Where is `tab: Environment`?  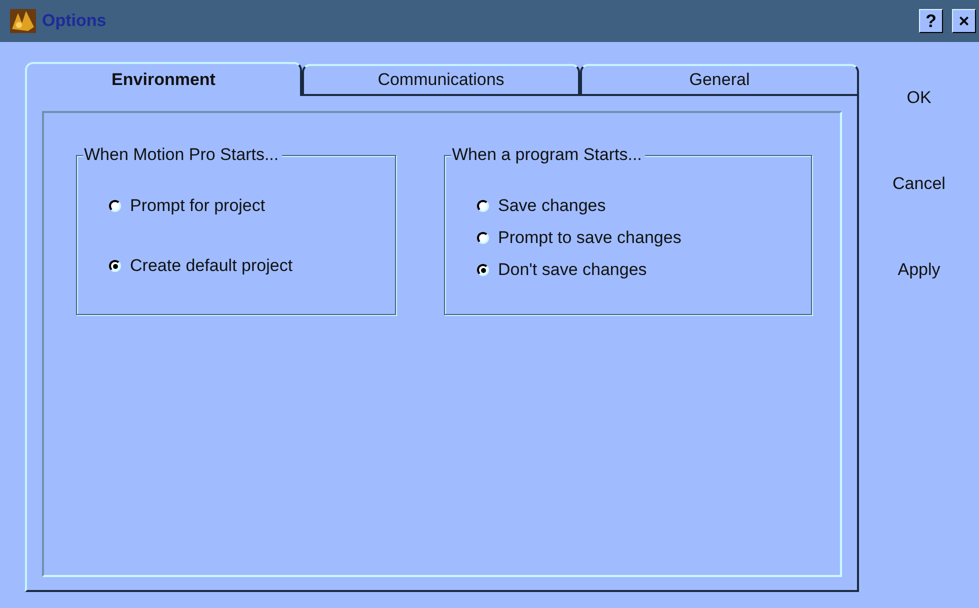 tab: Environment is located at coordinates (163, 79).